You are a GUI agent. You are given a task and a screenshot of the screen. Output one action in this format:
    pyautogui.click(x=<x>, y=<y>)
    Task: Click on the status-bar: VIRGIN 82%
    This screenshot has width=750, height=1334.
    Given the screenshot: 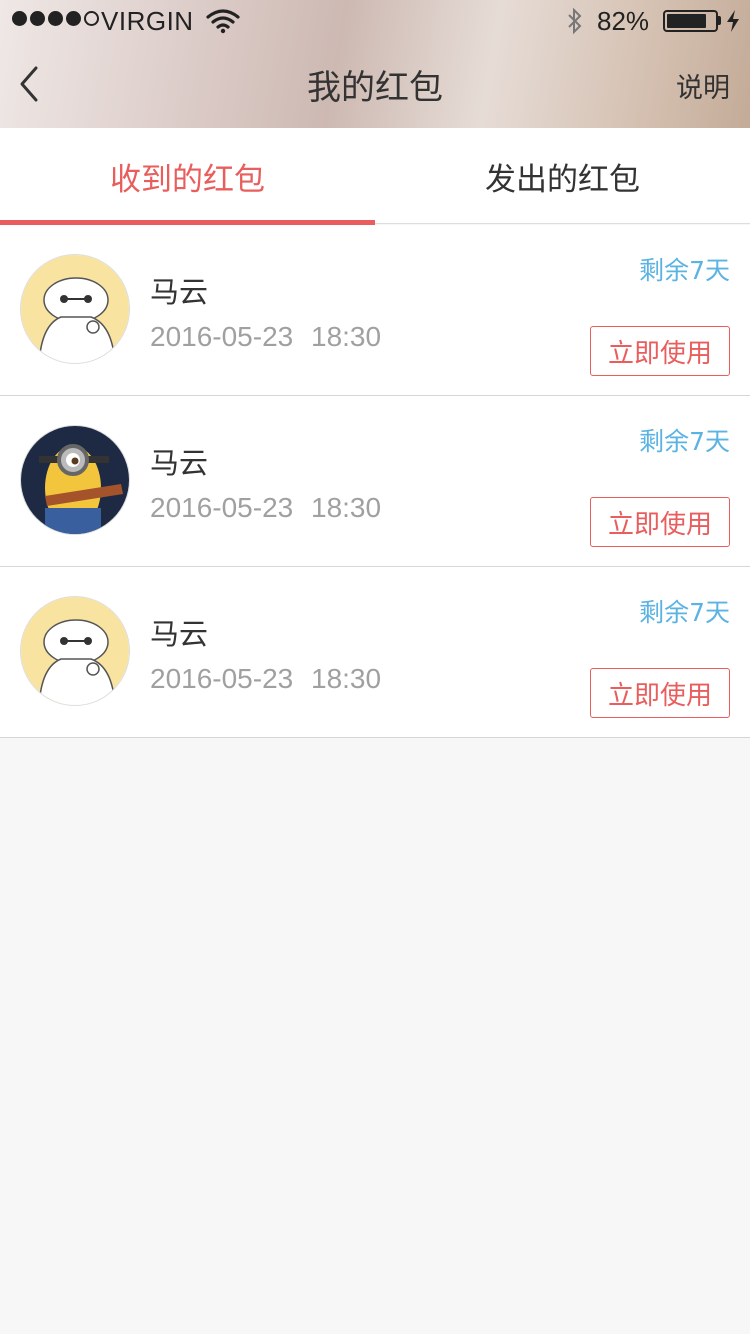 What is the action you would take?
    pyautogui.click(x=375, y=20)
    